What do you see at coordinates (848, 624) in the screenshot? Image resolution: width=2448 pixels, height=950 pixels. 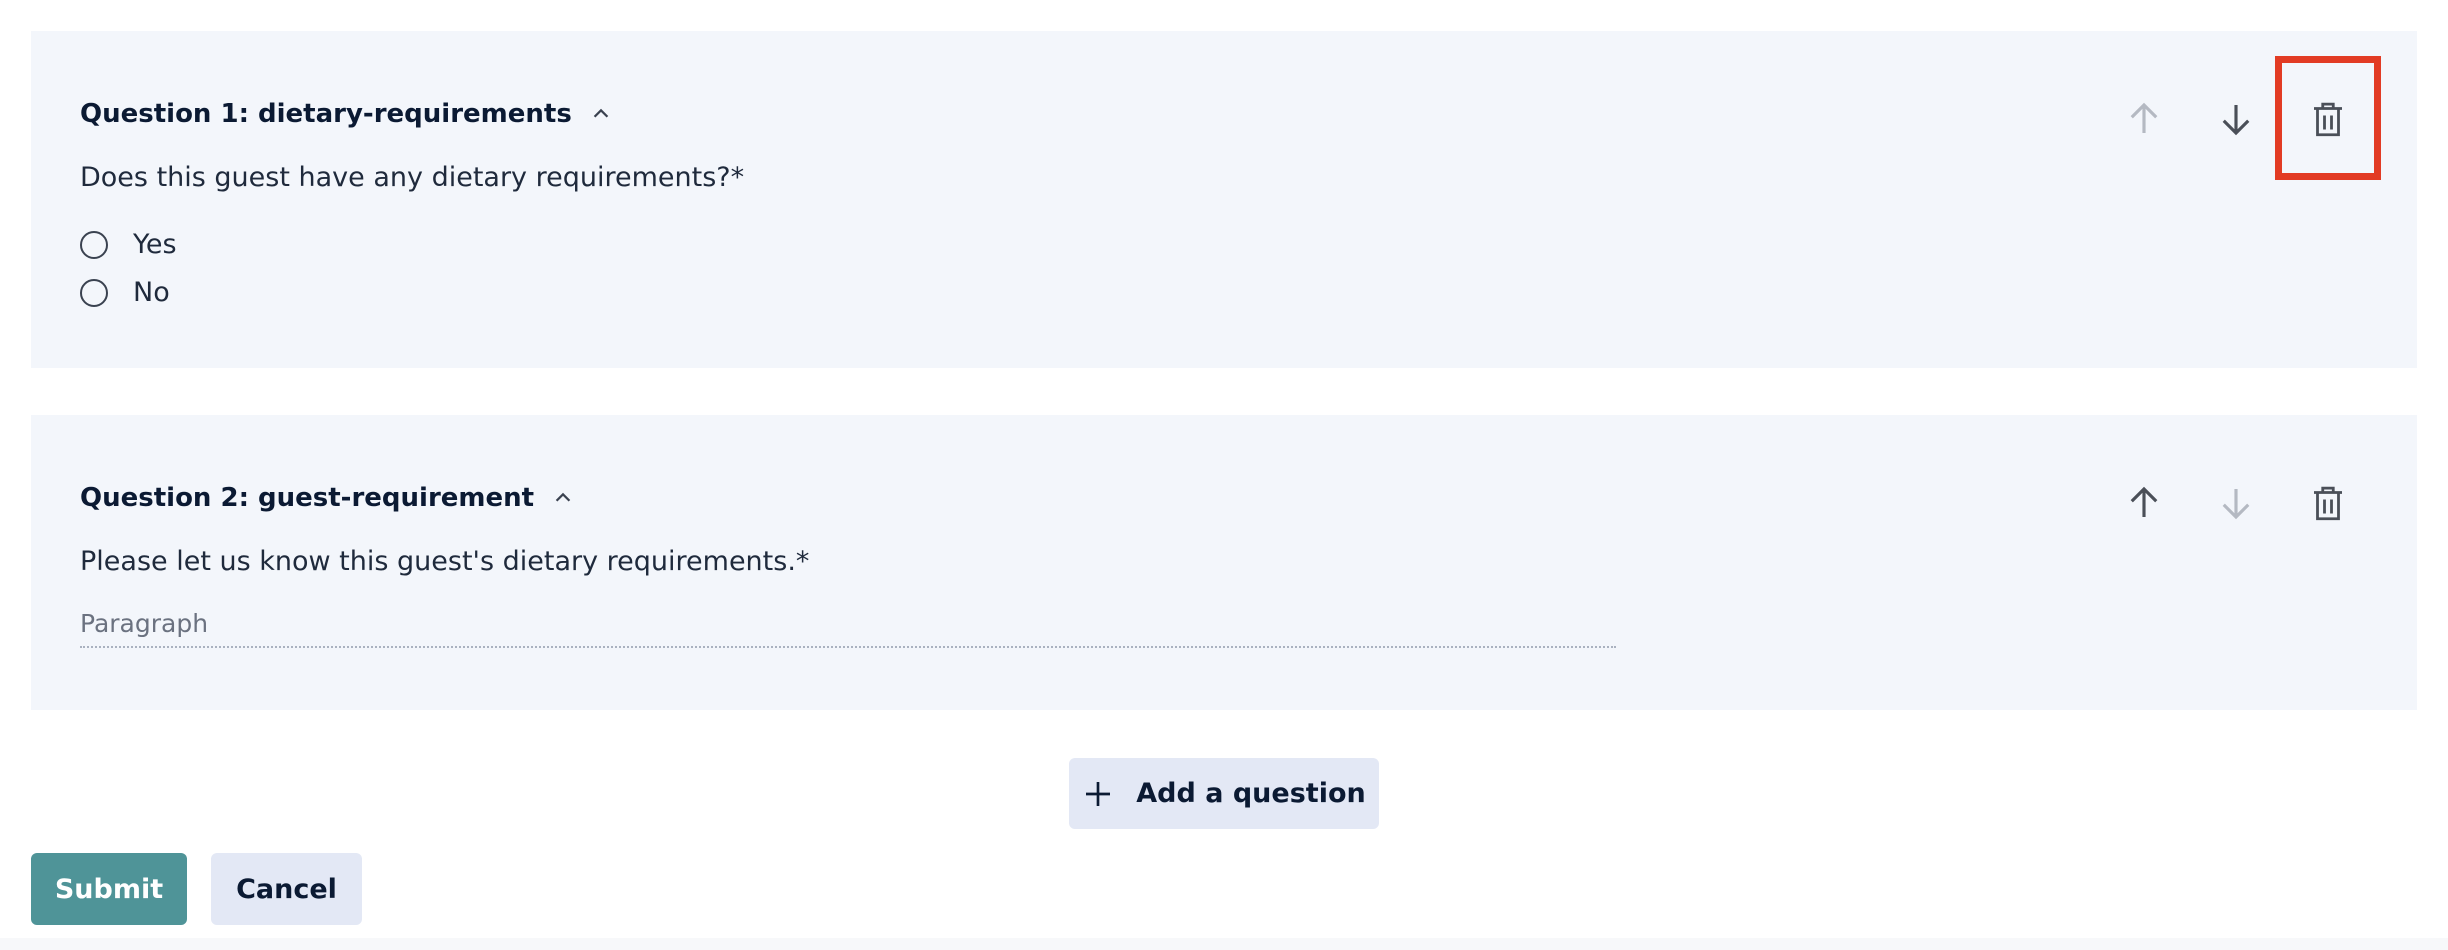 I see `paragraph-input` at bounding box center [848, 624].